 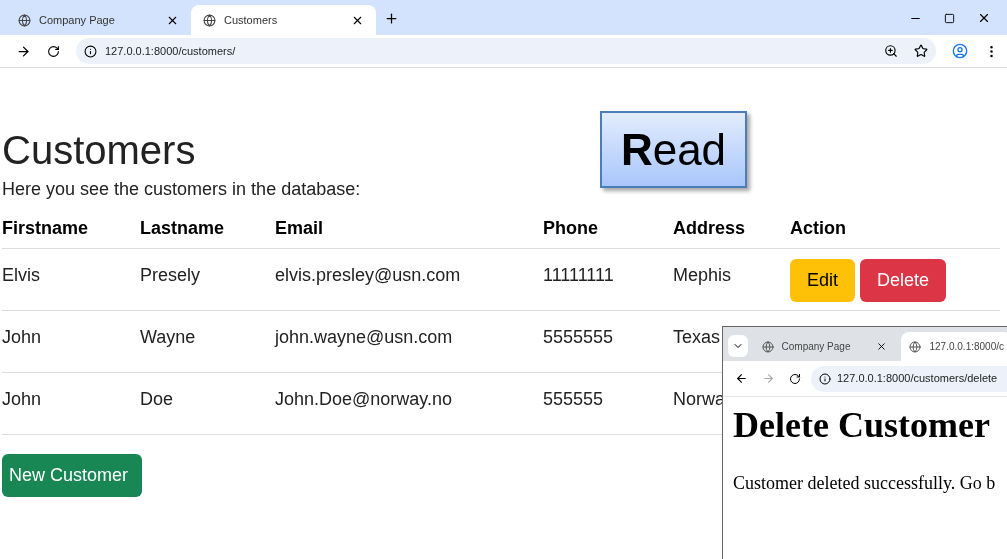 I want to click on intro-text: Here you see the customers in the database:, so click(x=182, y=189).